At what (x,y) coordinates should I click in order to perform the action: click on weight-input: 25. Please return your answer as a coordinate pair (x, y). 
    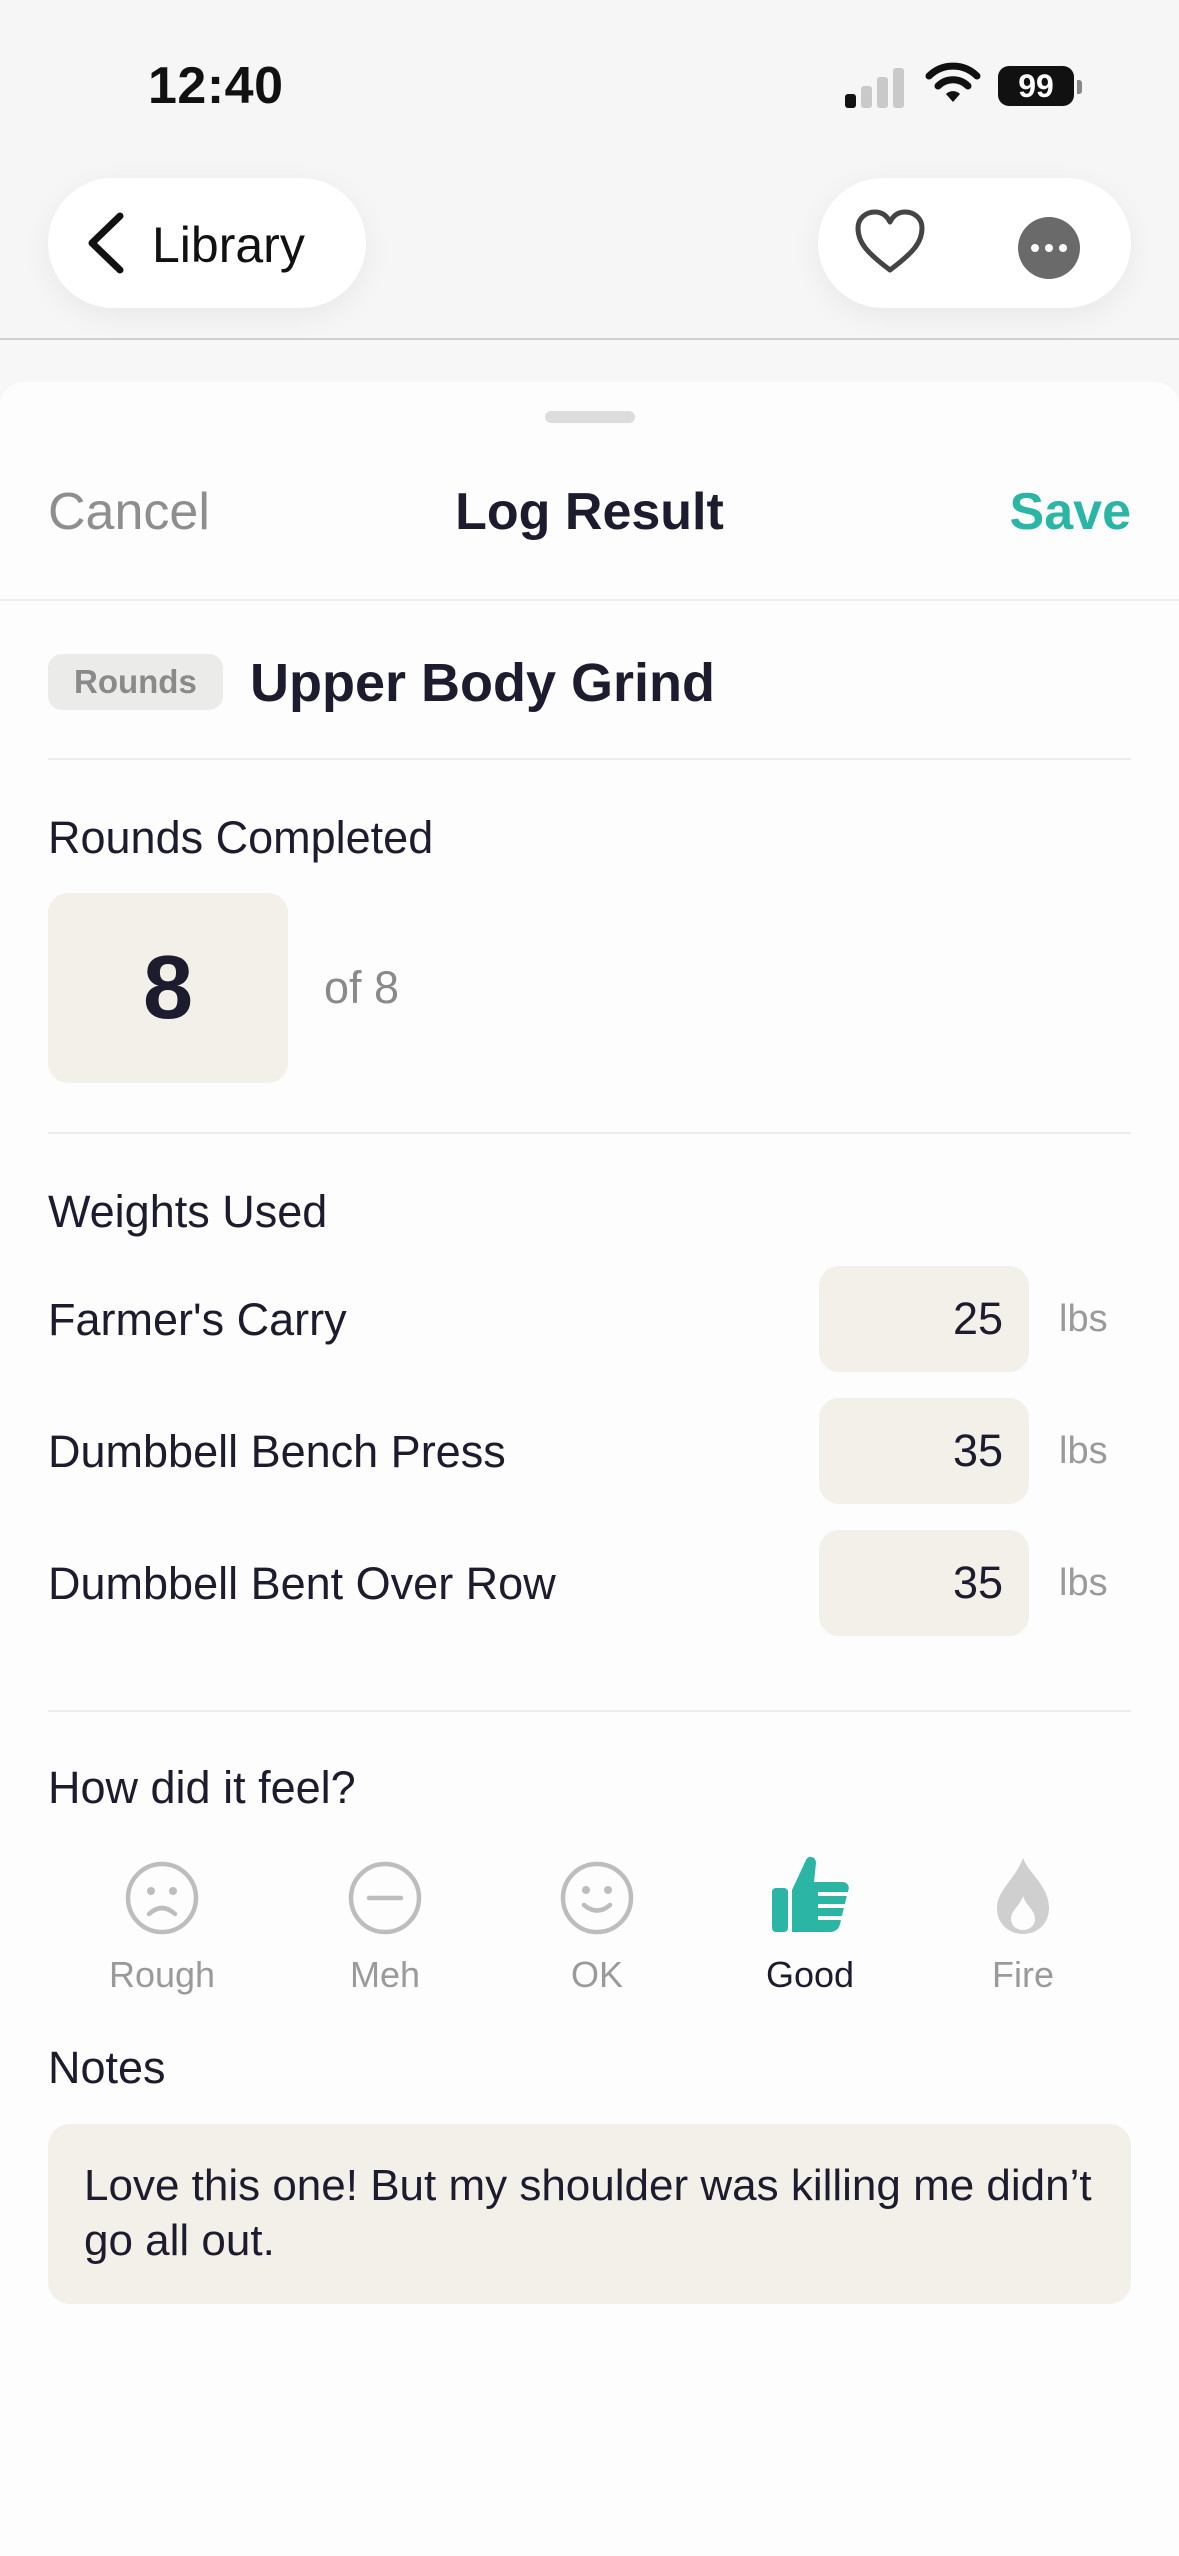
    Looking at the image, I should click on (924, 1319).